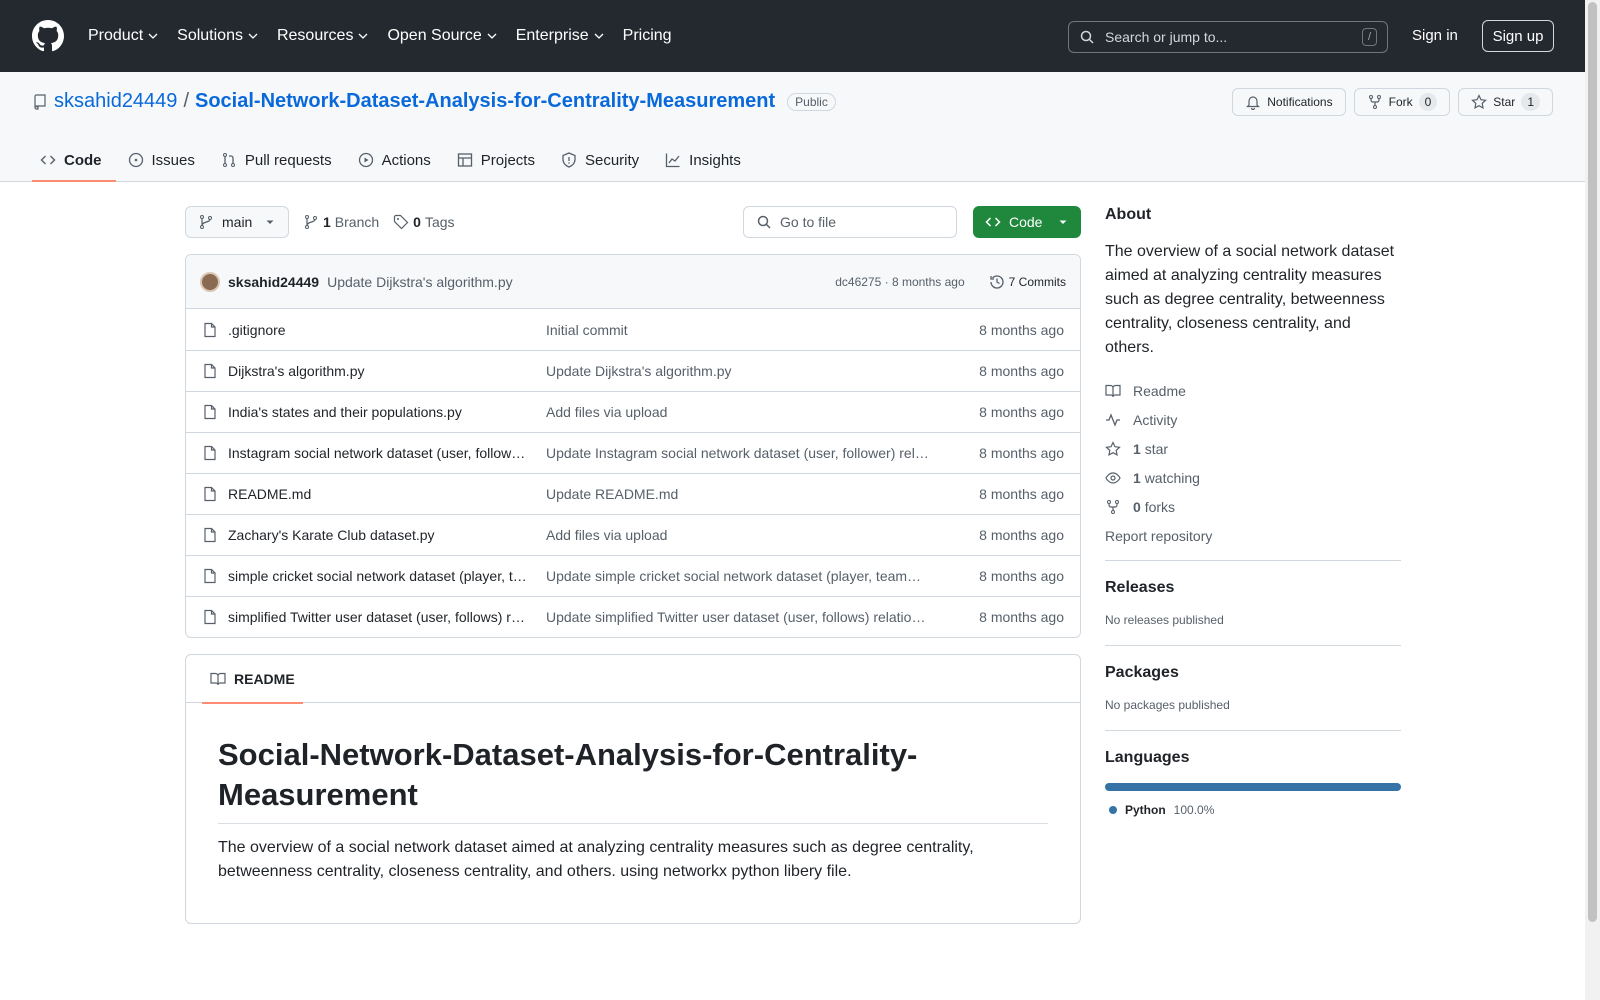 This screenshot has width=1600, height=1000. I want to click on tab-pull-requests: Pull requests, so click(279, 160).